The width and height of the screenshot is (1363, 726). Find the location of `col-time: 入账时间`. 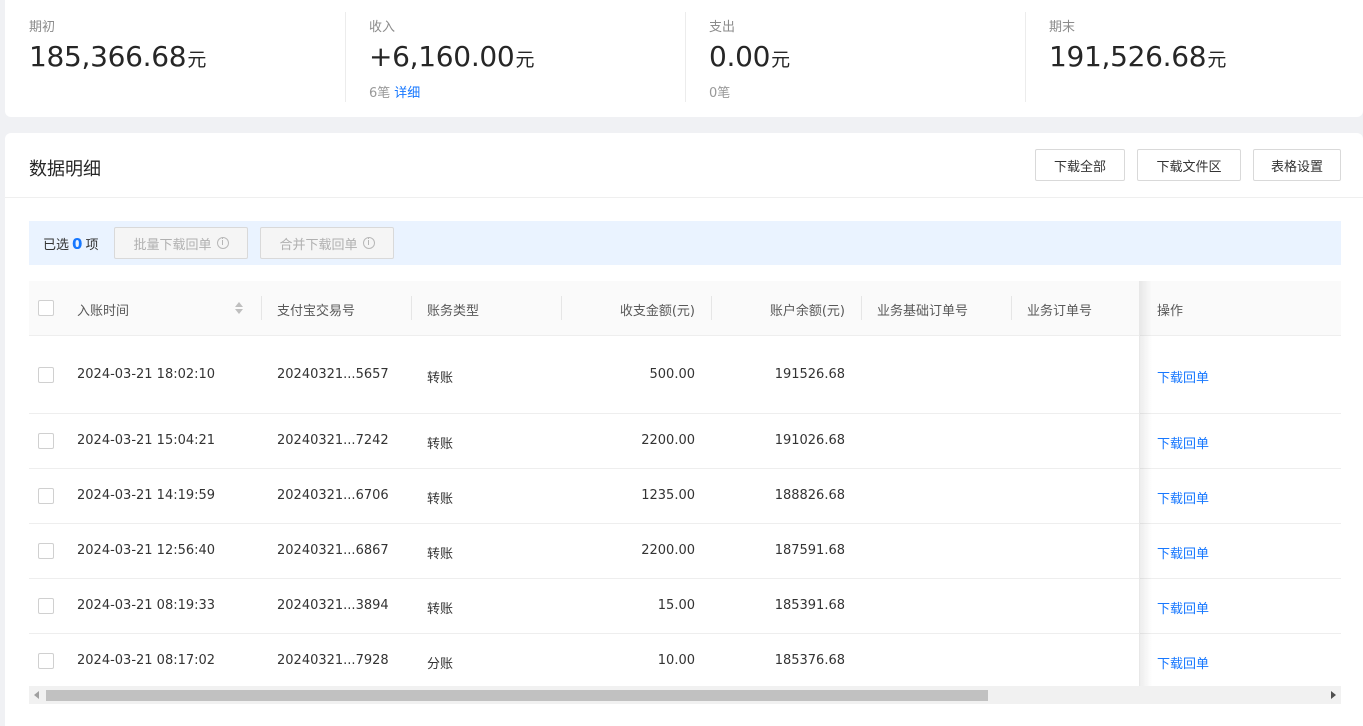

col-time: 入账时间 is located at coordinates (103, 309).